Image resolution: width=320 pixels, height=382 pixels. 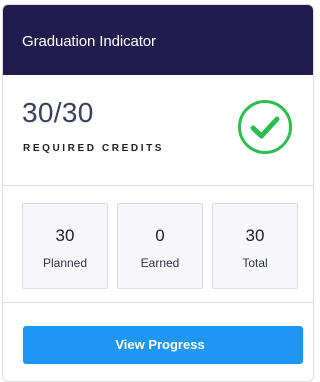 What do you see at coordinates (160, 235) in the screenshot?
I see `earned-value: 0` at bounding box center [160, 235].